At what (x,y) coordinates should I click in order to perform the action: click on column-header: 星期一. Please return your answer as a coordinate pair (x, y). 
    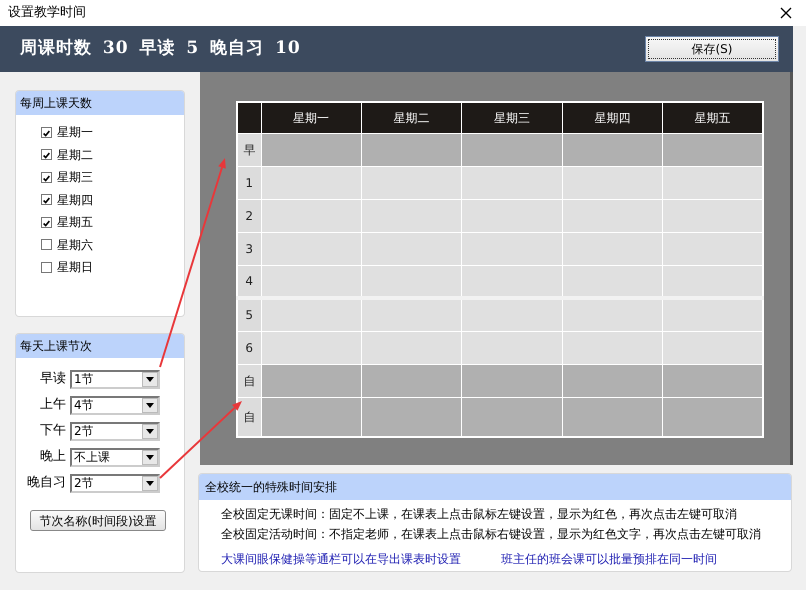
    Looking at the image, I should click on (311, 117).